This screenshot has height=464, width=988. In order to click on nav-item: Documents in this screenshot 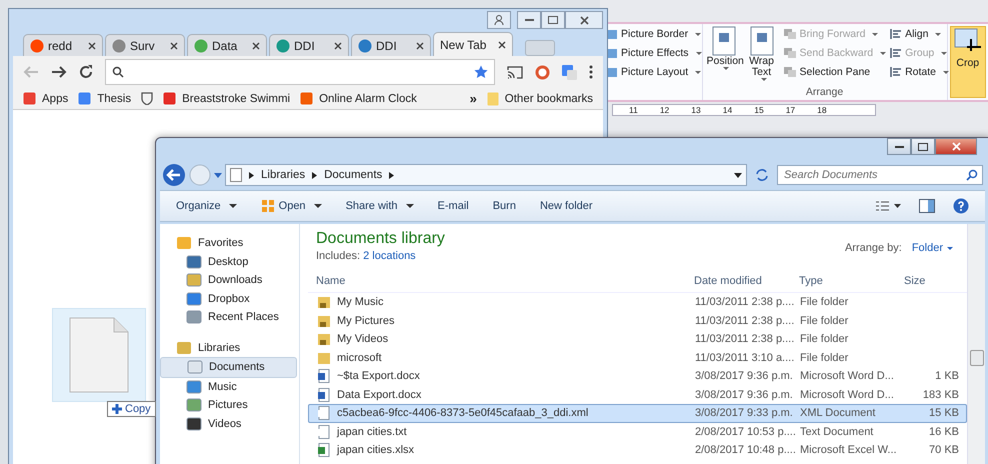, I will do `click(228, 367)`.